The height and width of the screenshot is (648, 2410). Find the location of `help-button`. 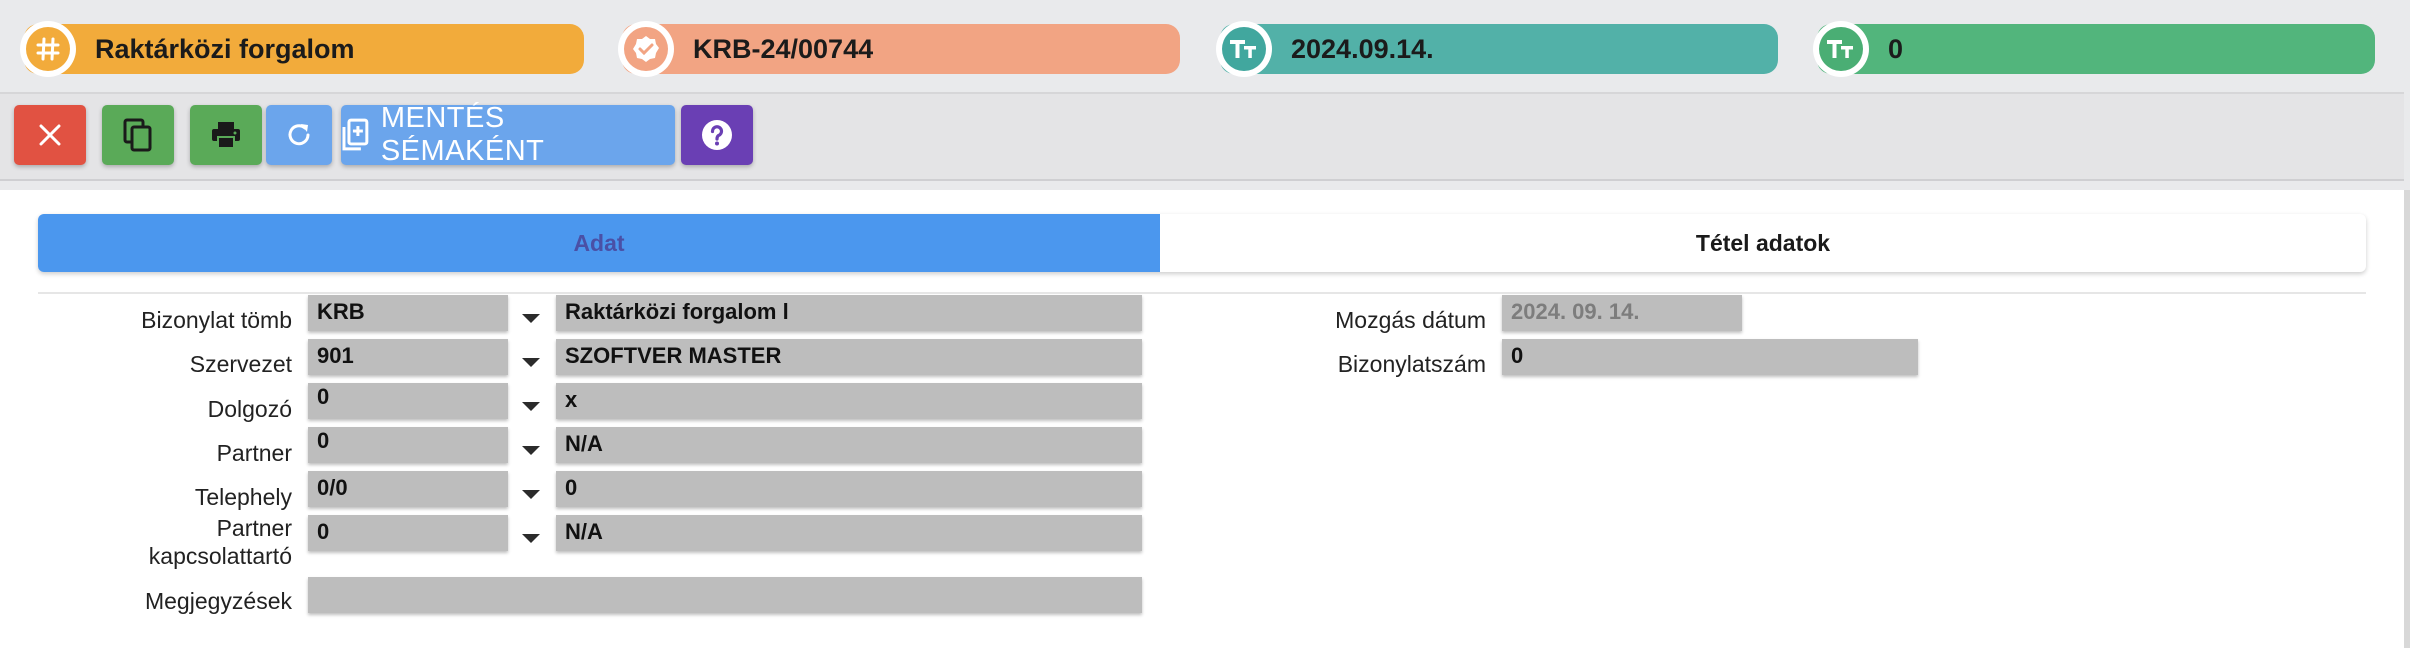

help-button is located at coordinates (717, 135).